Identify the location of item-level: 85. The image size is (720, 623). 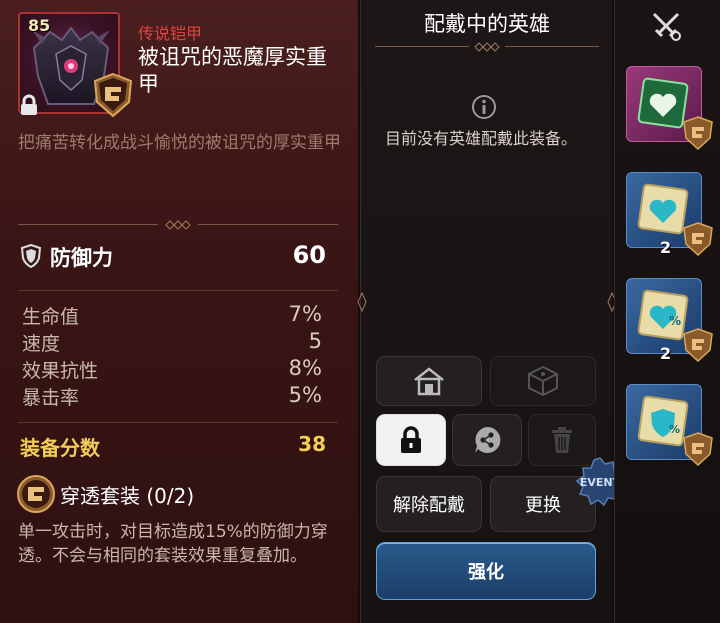
(39, 25).